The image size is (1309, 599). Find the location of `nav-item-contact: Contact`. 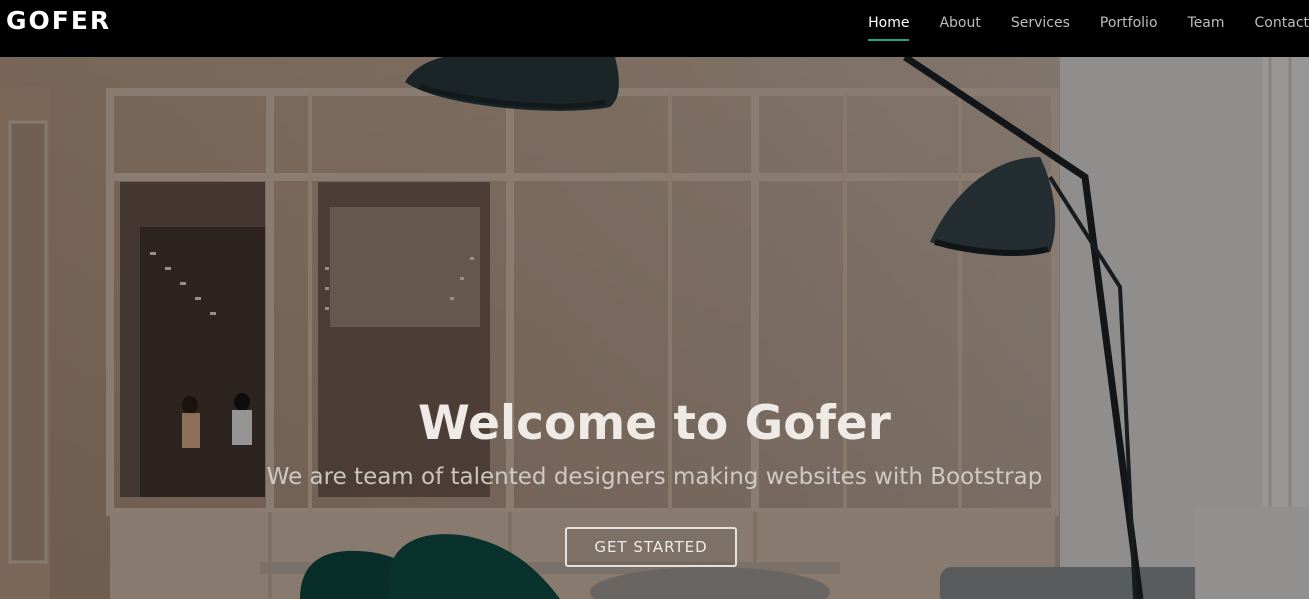

nav-item-contact: Contact is located at coordinates (1282, 16).